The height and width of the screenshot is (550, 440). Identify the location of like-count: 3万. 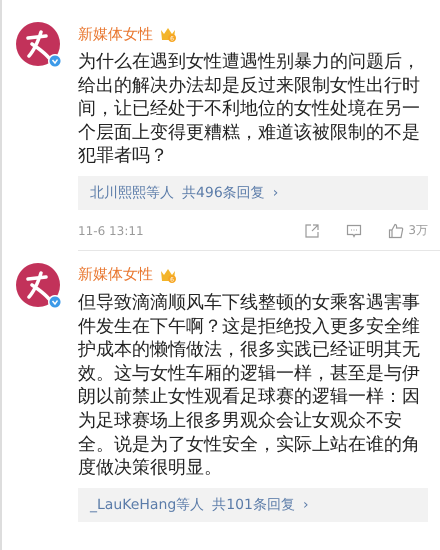
(418, 231).